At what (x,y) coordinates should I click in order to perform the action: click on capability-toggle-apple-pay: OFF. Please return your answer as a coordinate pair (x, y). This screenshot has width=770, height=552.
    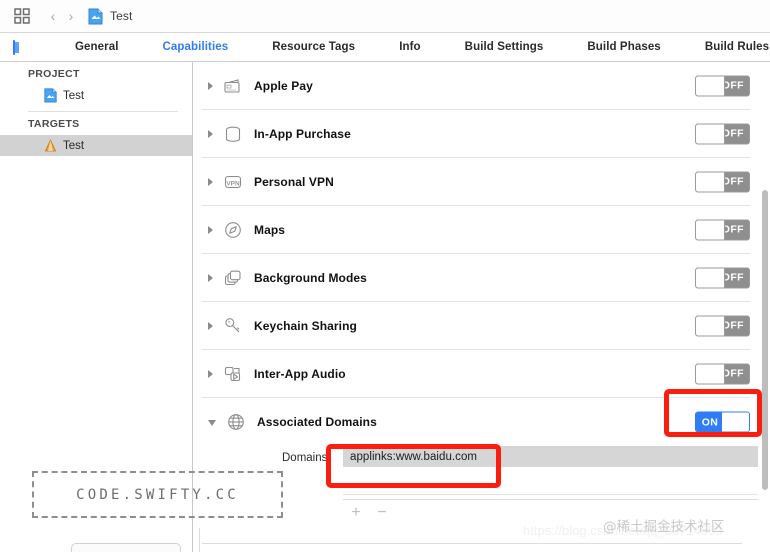
    Looking at the image, I should click on (722, 85).